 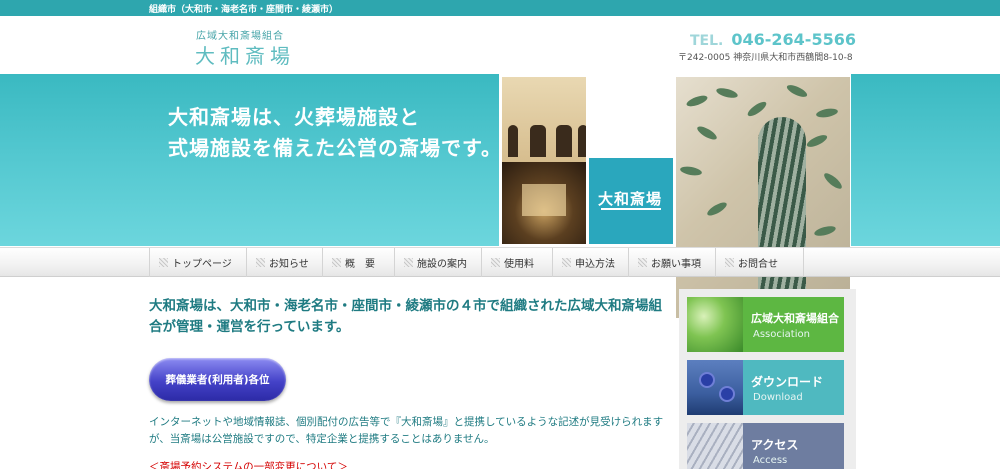 What do you see at coordinates (217, 379) in the screenshot?
I see `funeral-operators-notice-button: 葬儀業者(利用者)各位` at bounding box center [217, 379].